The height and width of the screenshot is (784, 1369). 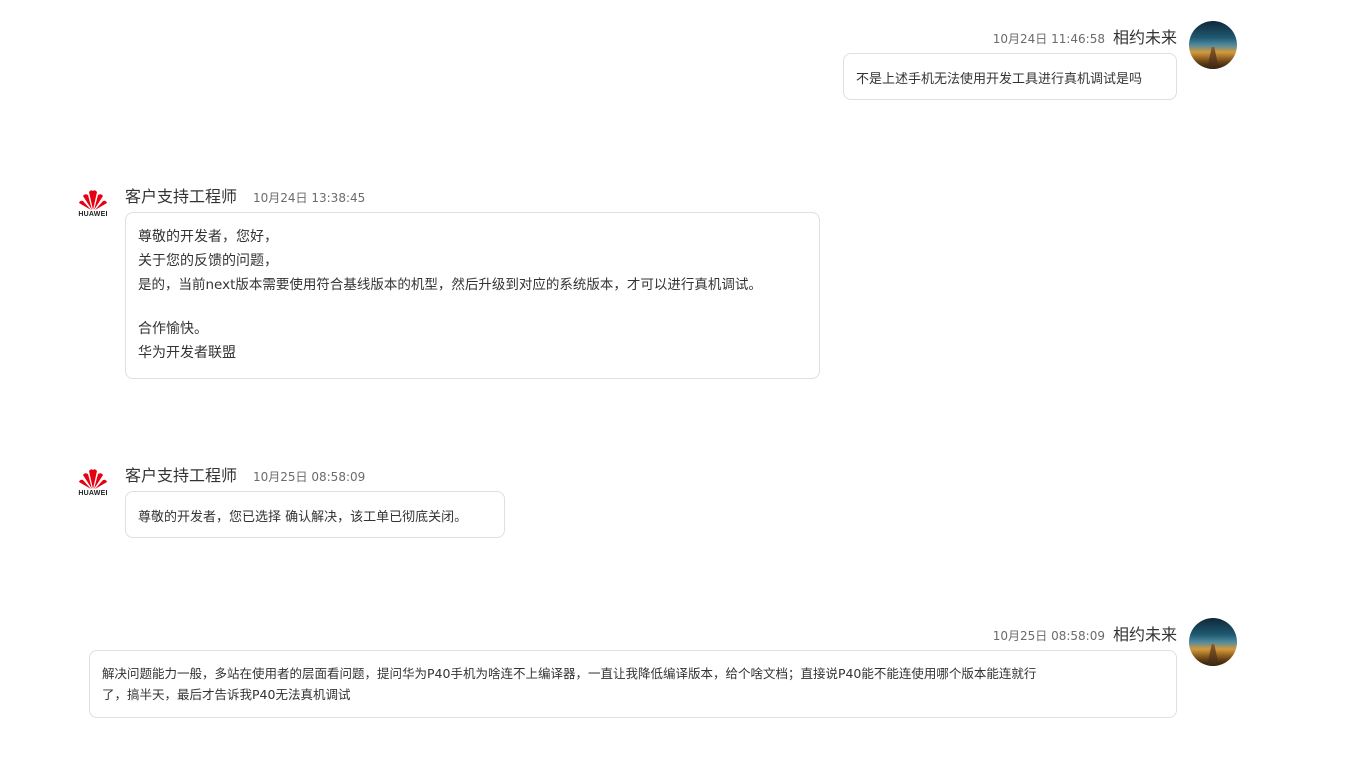 What do you see at coordinates (173, 329) in the screenshot?
I see `message-line: 合作愉快。` at bounding box center [173, 329].